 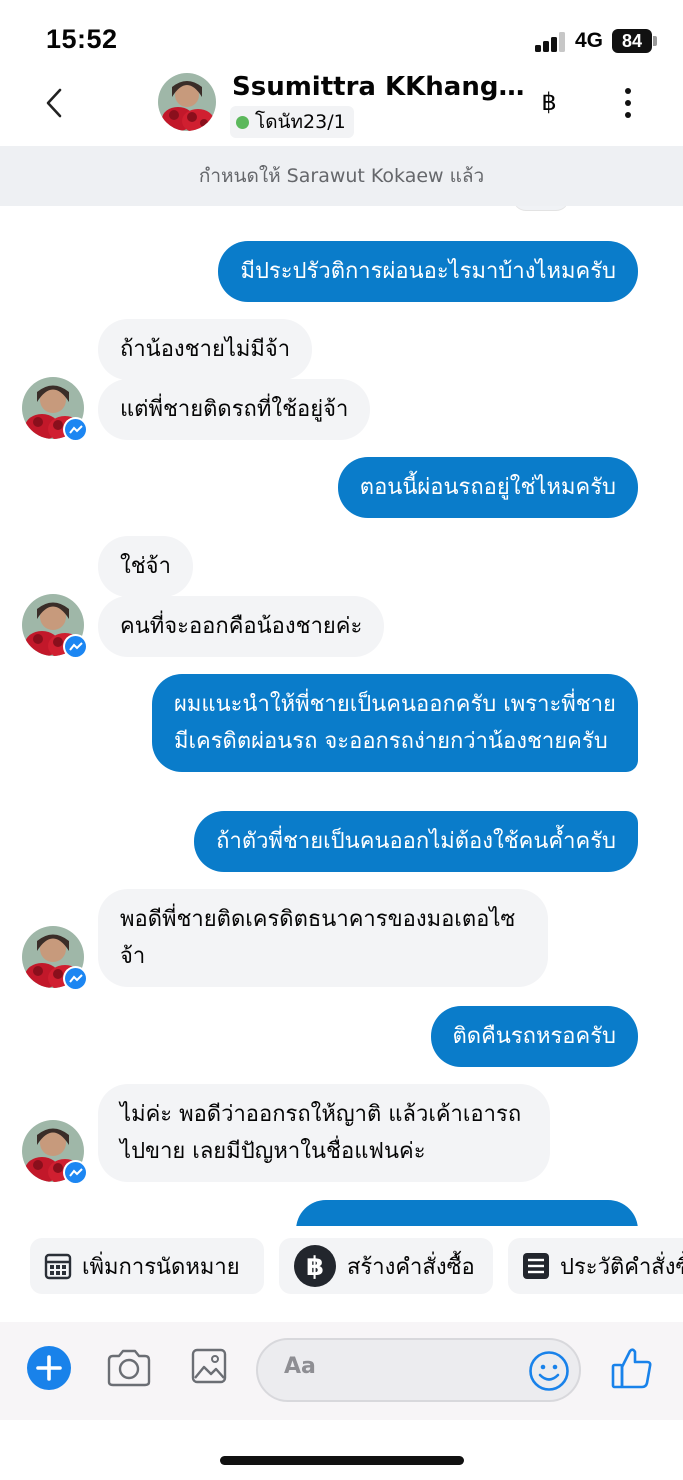 I want to click on camera-icon, so click(x=129, y=1368).